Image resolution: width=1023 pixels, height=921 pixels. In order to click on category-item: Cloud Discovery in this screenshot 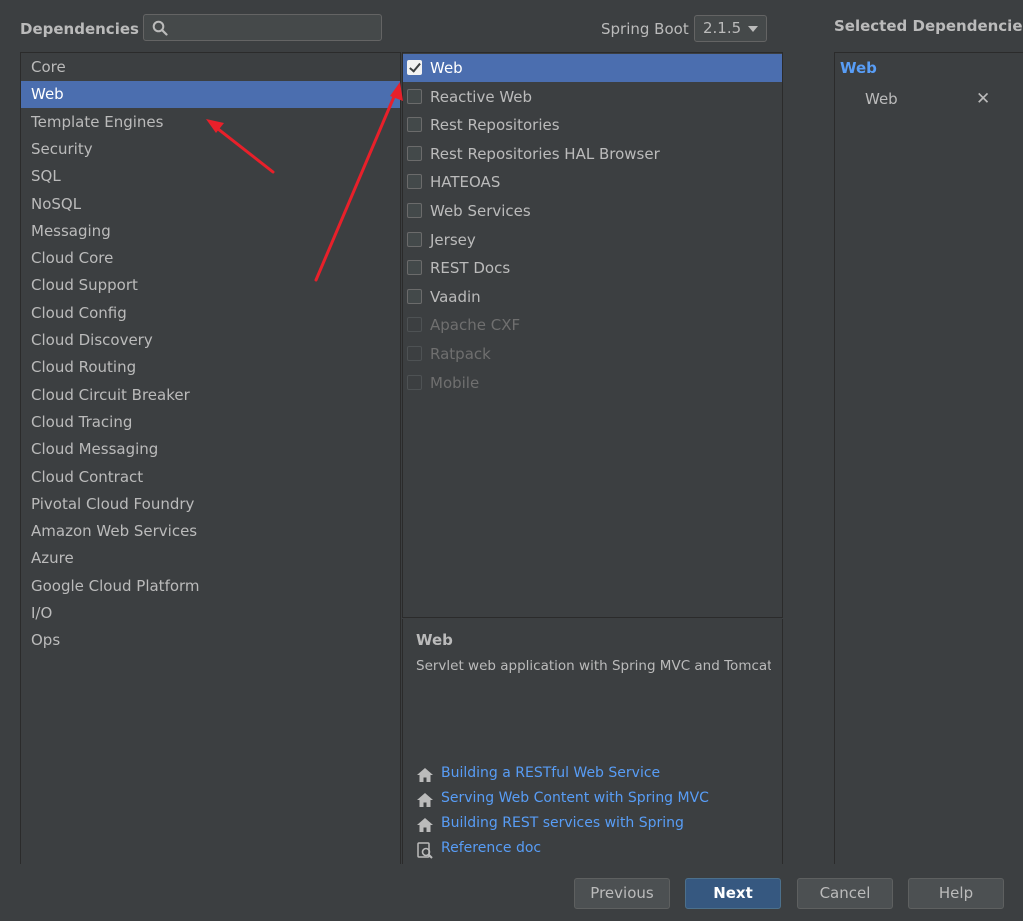, I will do `click(210, 340)`.